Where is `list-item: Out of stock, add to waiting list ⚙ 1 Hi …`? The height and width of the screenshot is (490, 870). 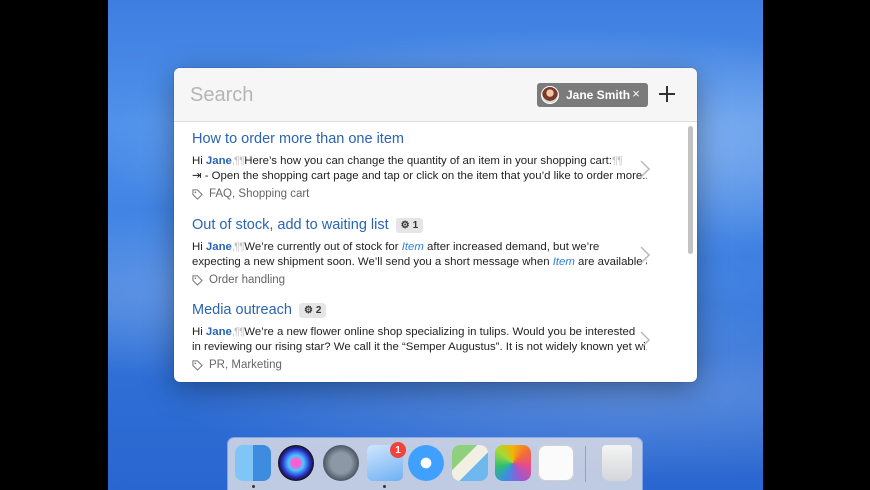
list-item: Out of stock, add to waiting list ⚙ 1 Hi … is located at coordinates (429, 251).